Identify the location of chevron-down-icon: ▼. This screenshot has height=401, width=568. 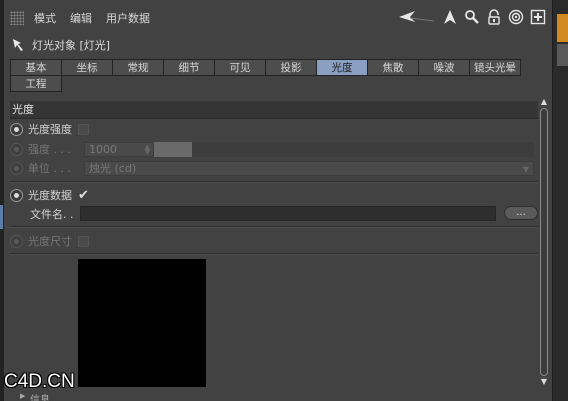
(525, 169).